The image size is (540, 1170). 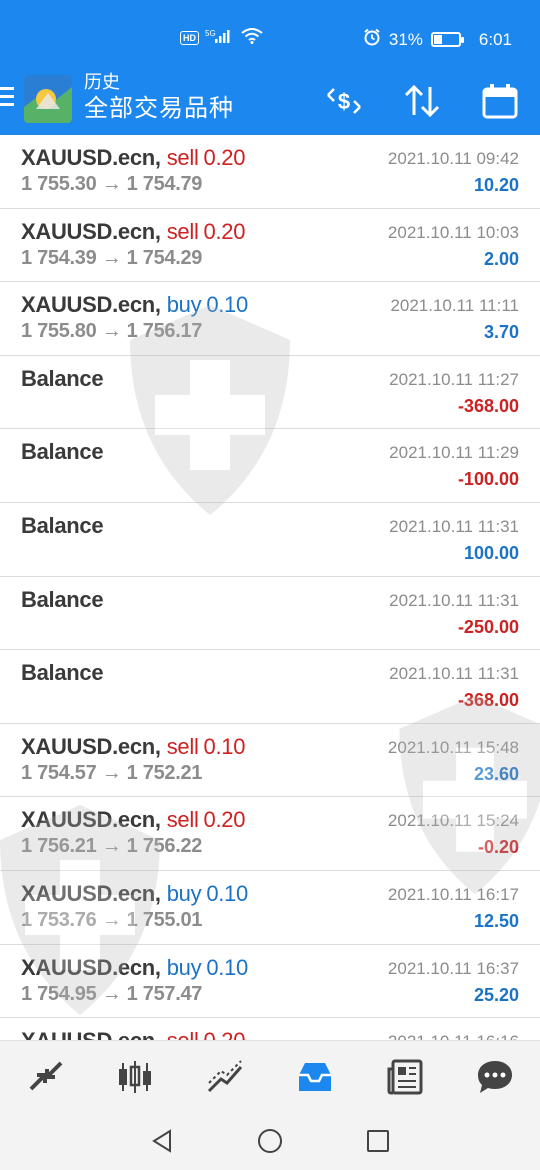 I want to click on page-title: 历史 全部交易品种, so click(x=159, y=98).